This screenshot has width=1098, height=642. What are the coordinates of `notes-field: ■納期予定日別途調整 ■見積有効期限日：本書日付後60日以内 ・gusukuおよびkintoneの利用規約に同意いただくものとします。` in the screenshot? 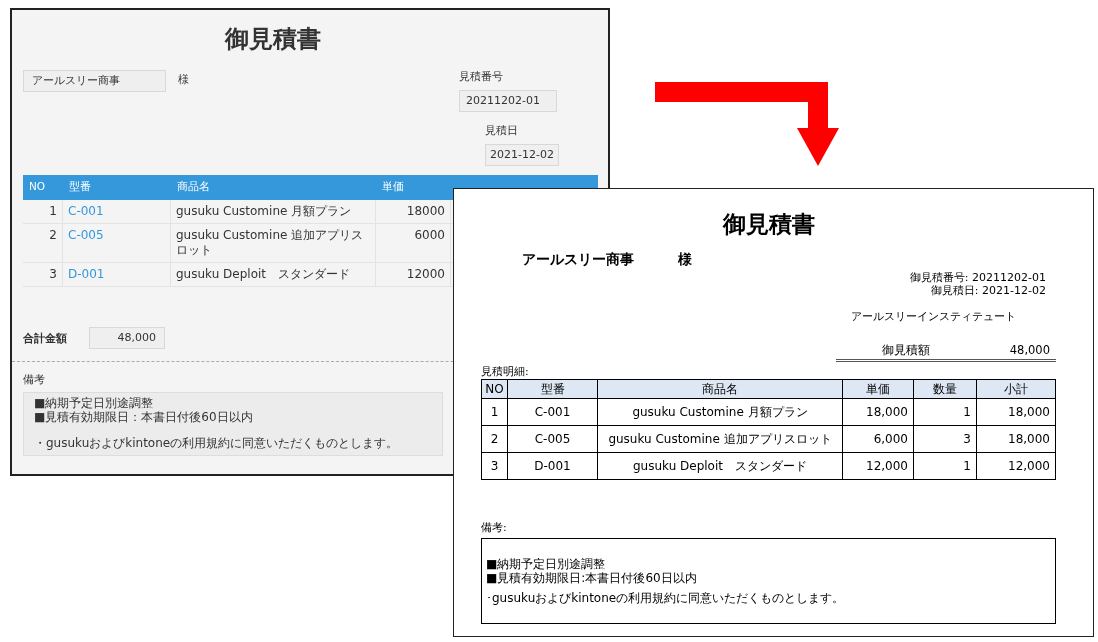 It's located at (233, 424).